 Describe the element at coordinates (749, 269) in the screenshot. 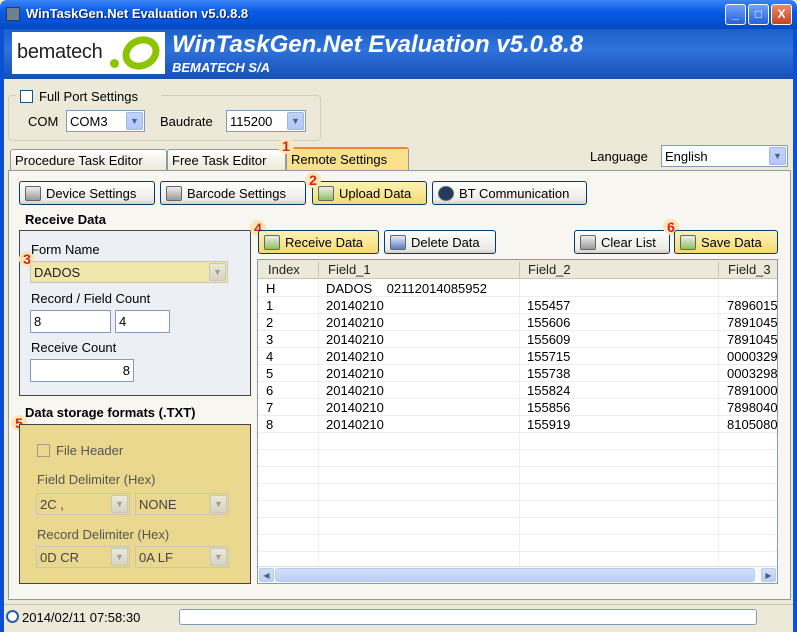

I see `column-header-field-3: Field_3` at that location.